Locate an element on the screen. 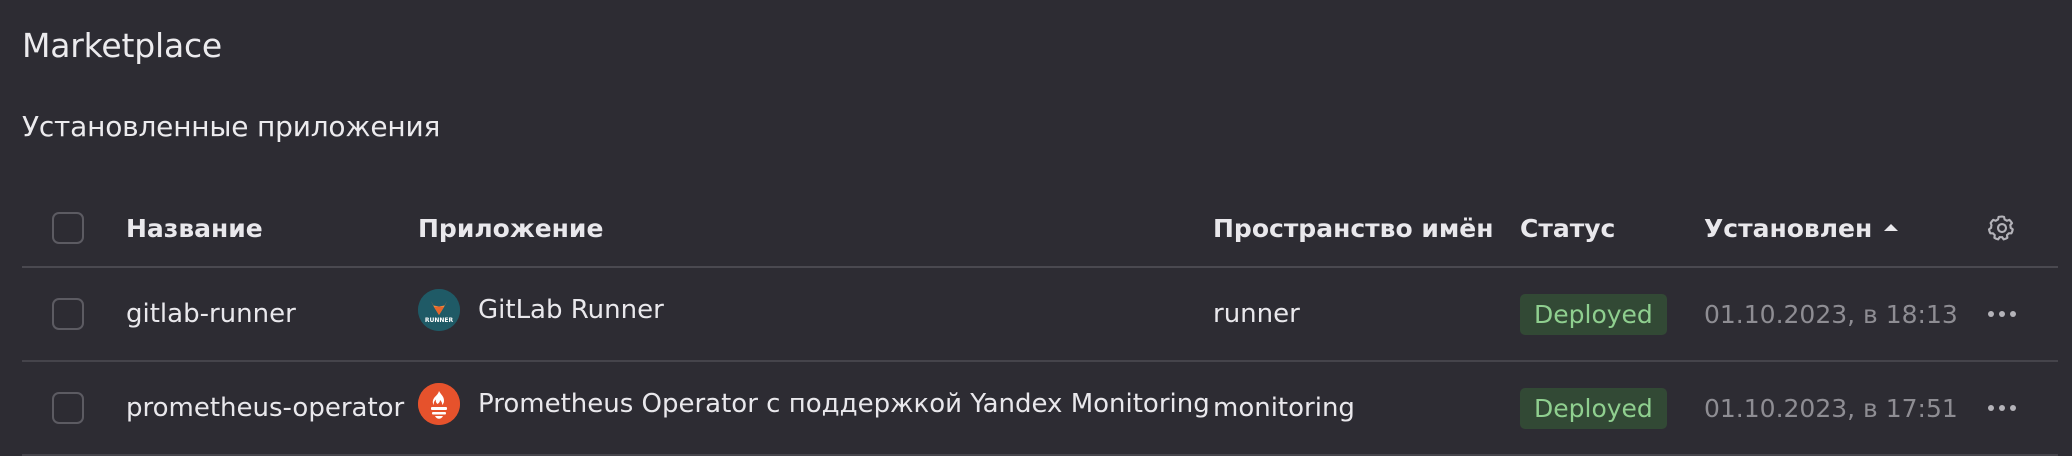 The width and height of the screenshot is (2072, 456). row-namespace: monitoring is located at coordinates (1284, 408).